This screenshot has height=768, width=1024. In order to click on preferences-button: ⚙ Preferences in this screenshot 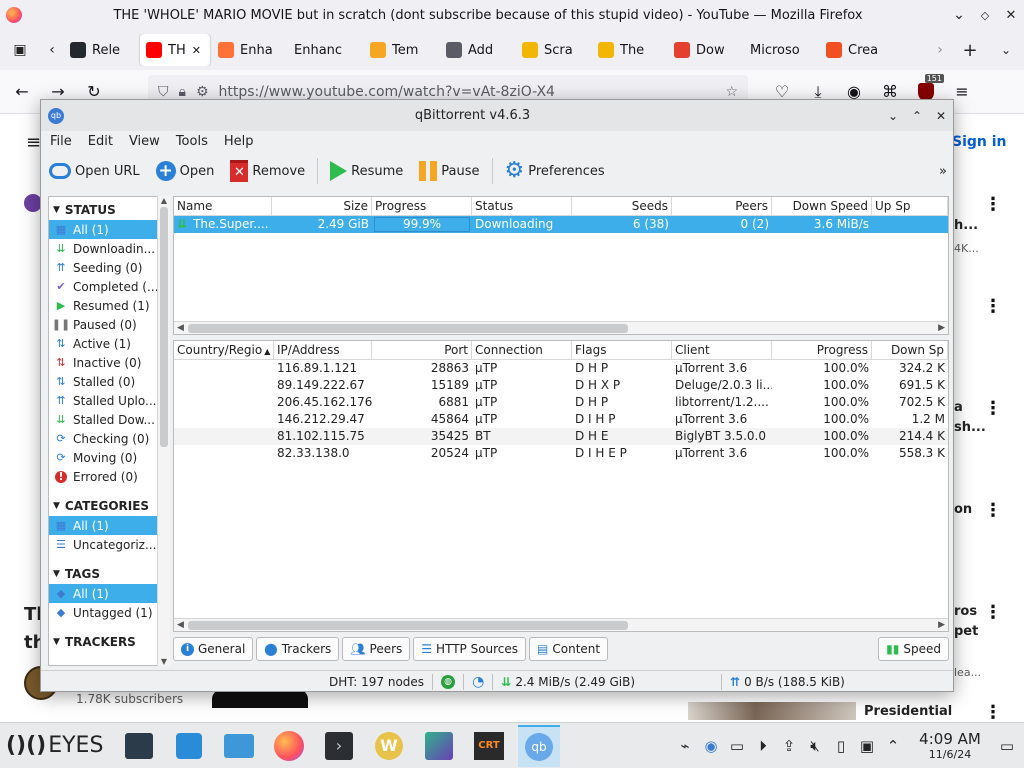, I will do `click(555, 171)`.